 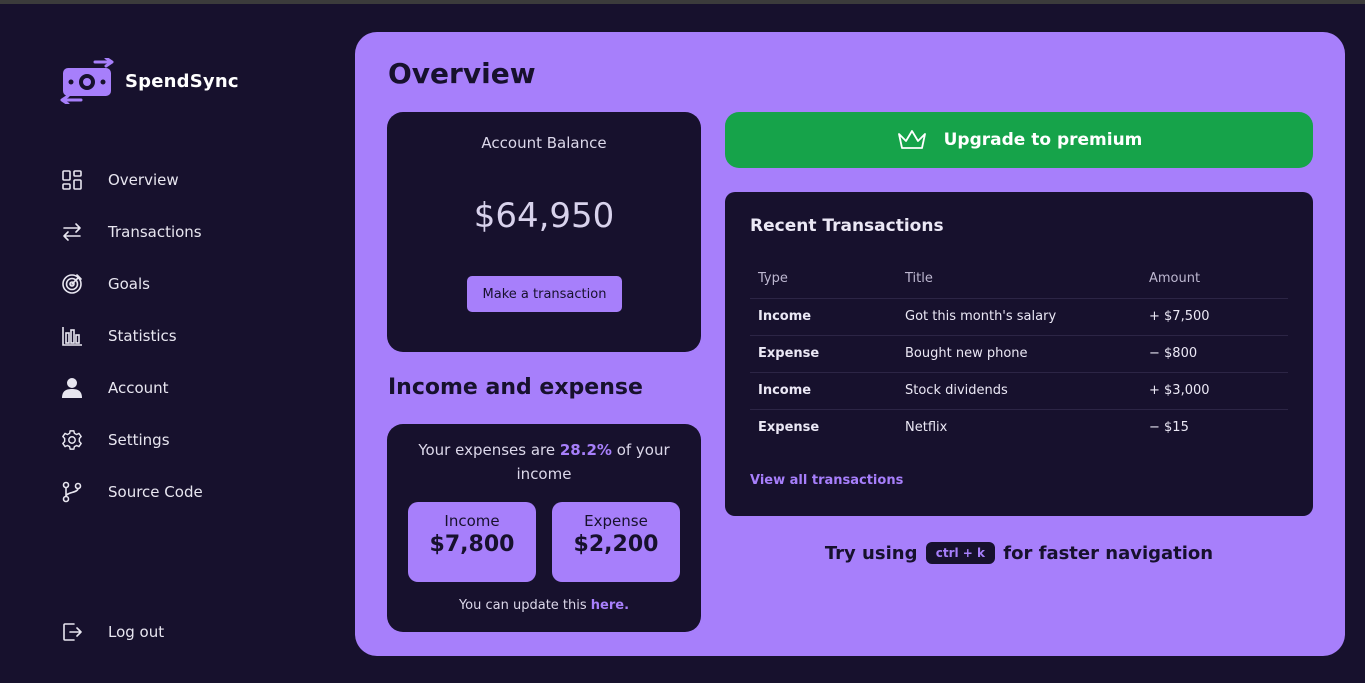 I want to click on keyboard-shortcut-tip: Try using ctrl + k for faster navigation, so click(x=1019, y=553).